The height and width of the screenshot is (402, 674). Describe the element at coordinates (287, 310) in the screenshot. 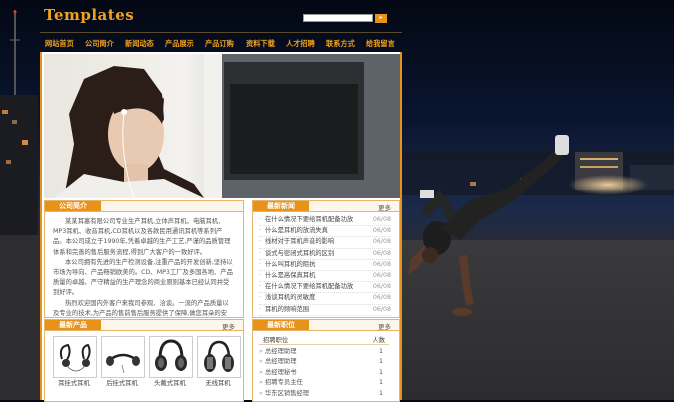

I see `news-item-title: 耳机的频响范围` at that location.